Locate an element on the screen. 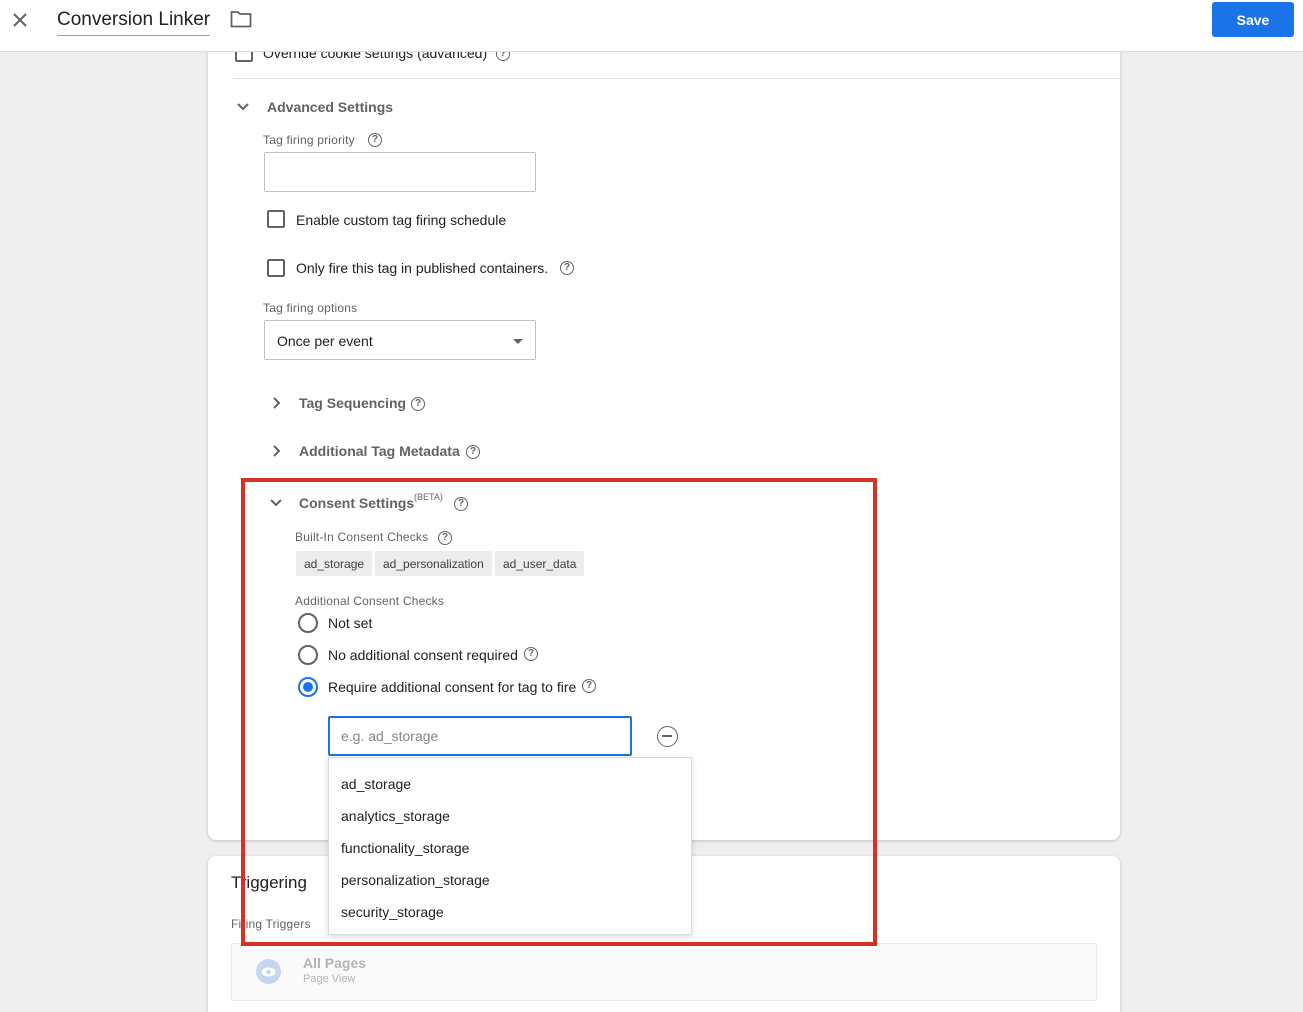 The width and height of the screenshot is (1303, 1012). trigger-row is located at coordinates (664, 972).